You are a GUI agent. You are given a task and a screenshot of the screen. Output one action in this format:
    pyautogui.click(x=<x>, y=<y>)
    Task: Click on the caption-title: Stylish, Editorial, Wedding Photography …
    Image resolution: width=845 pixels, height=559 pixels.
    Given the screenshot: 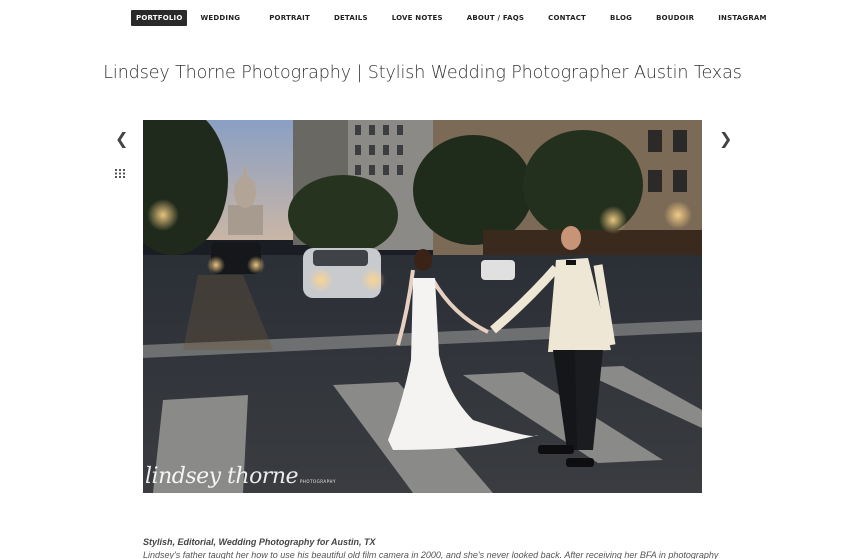 What is the action you would take?
    pyautogui.click(x=259, y=542)
    